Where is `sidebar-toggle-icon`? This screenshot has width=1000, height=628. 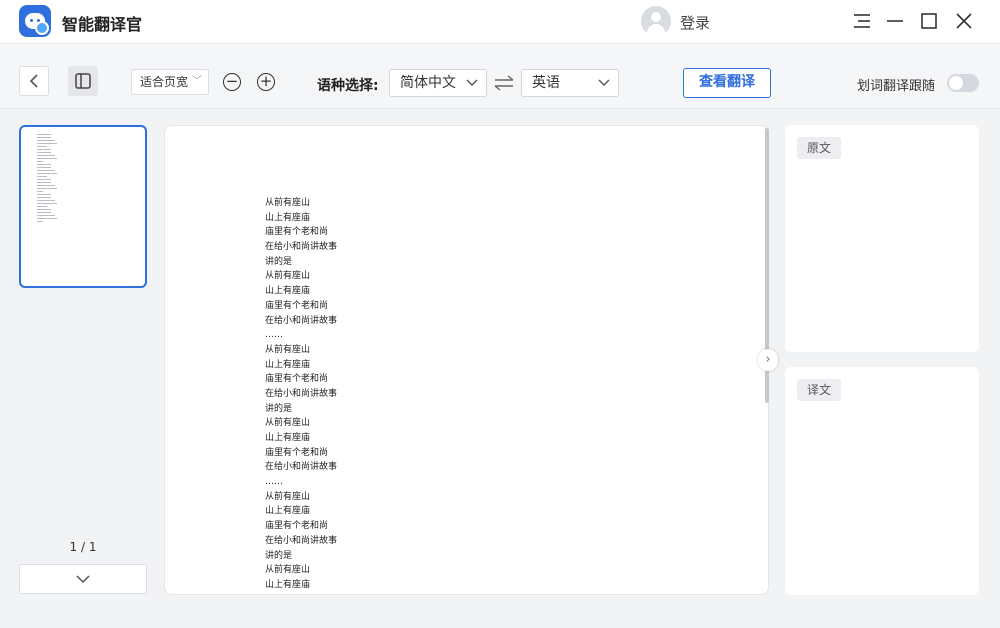 sidebar-toggle-icon is located at coordinates (83, 81).